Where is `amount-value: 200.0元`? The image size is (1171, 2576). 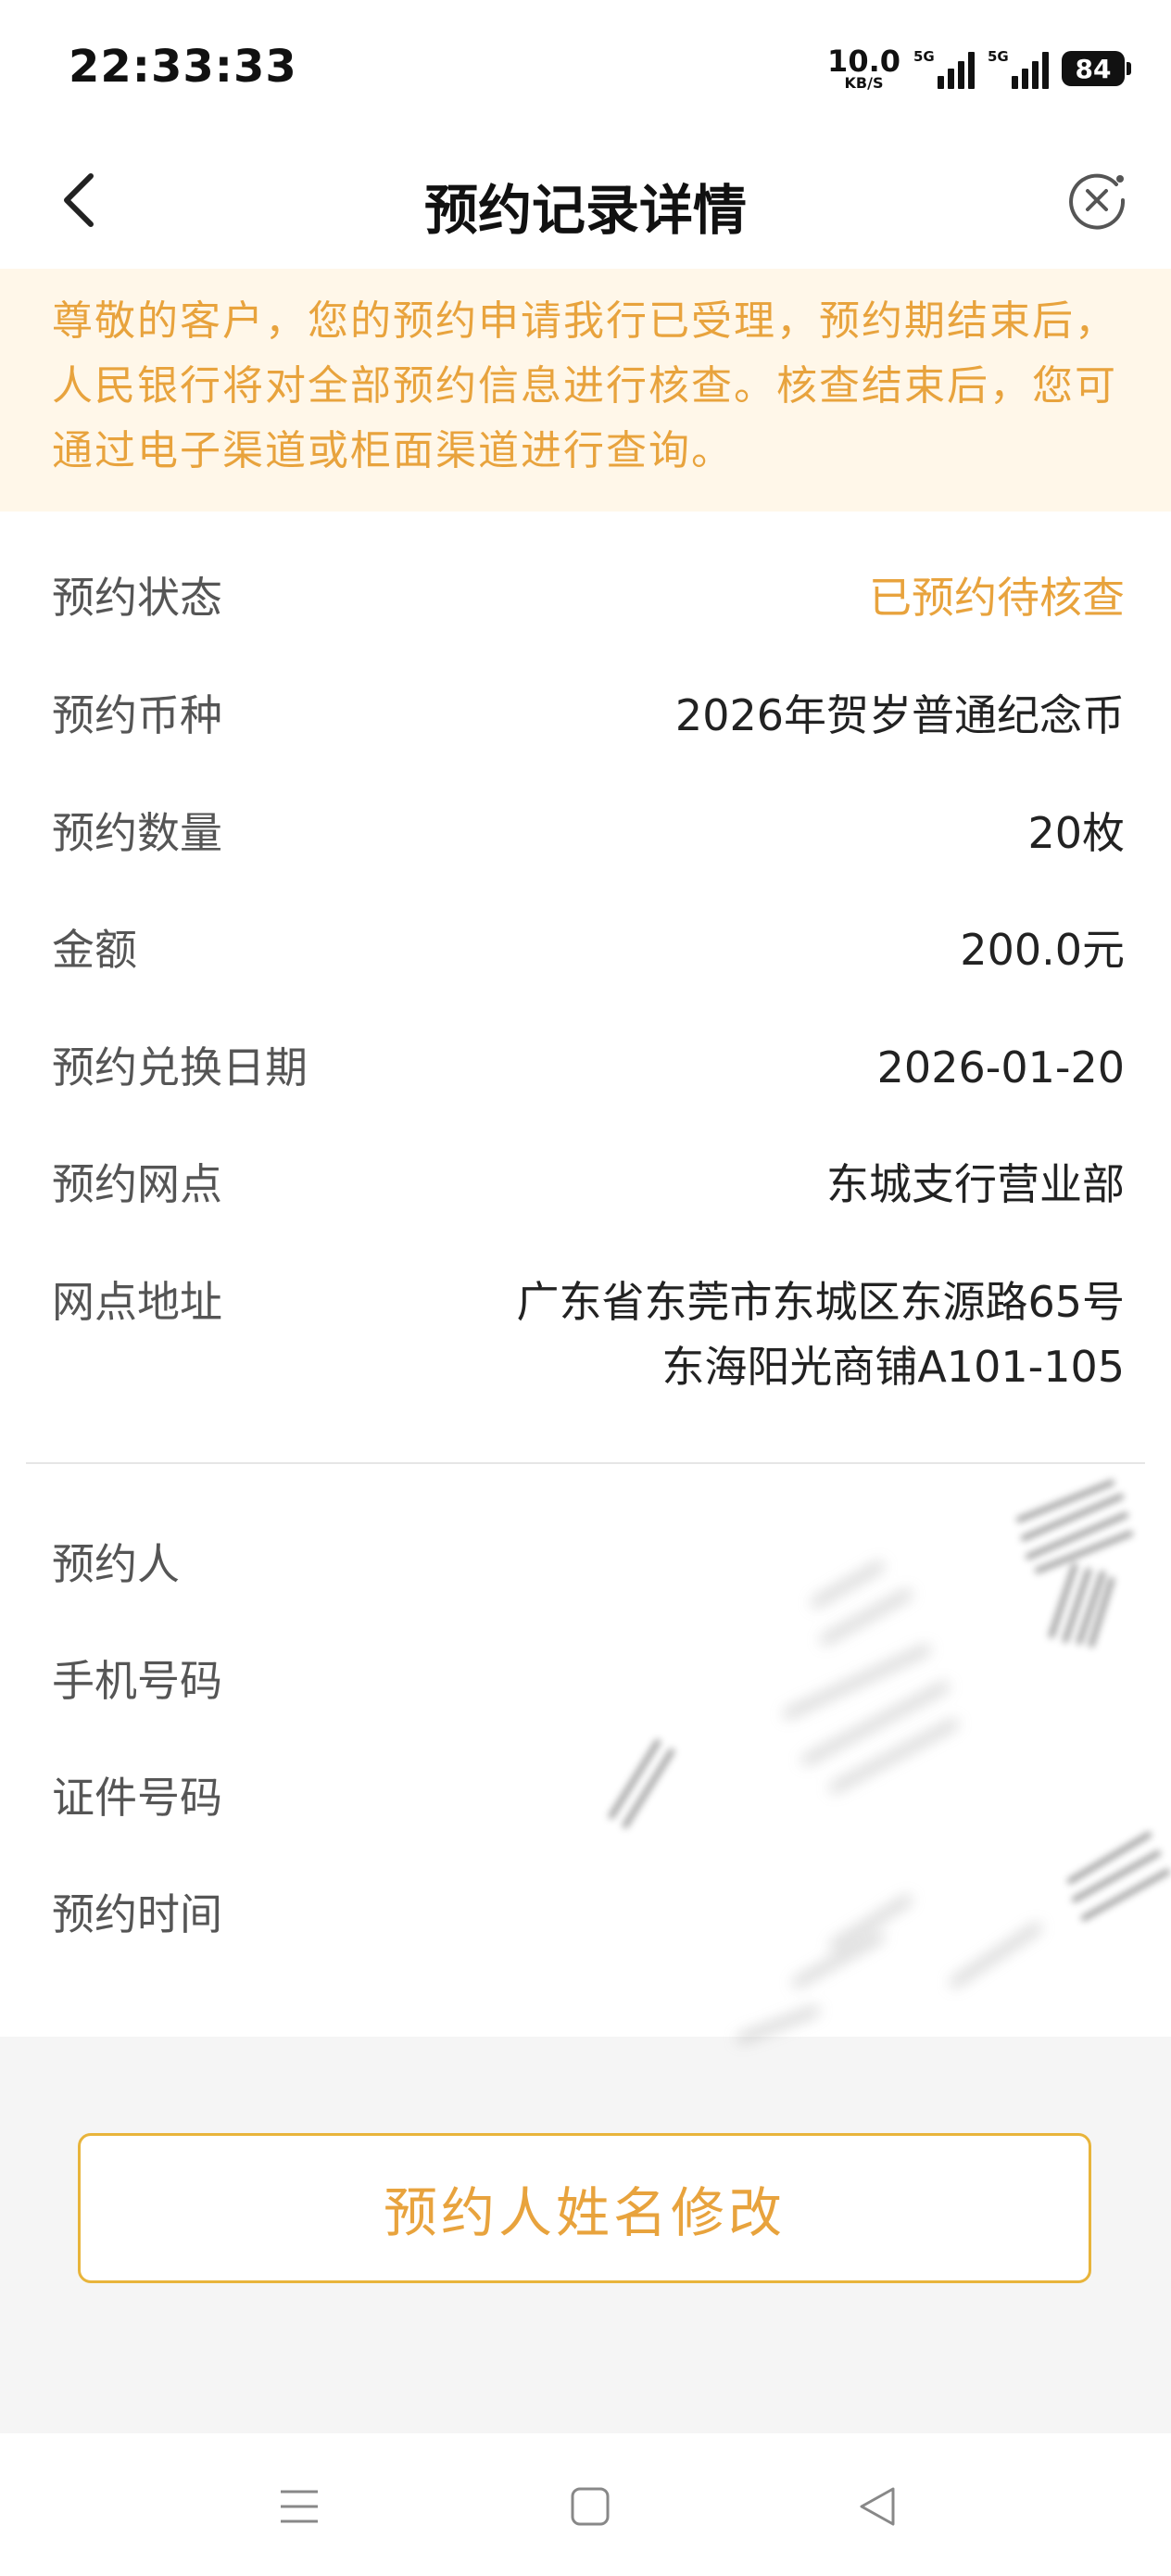 amount-value: 200.0元 is located at coordinates (1043, 950).